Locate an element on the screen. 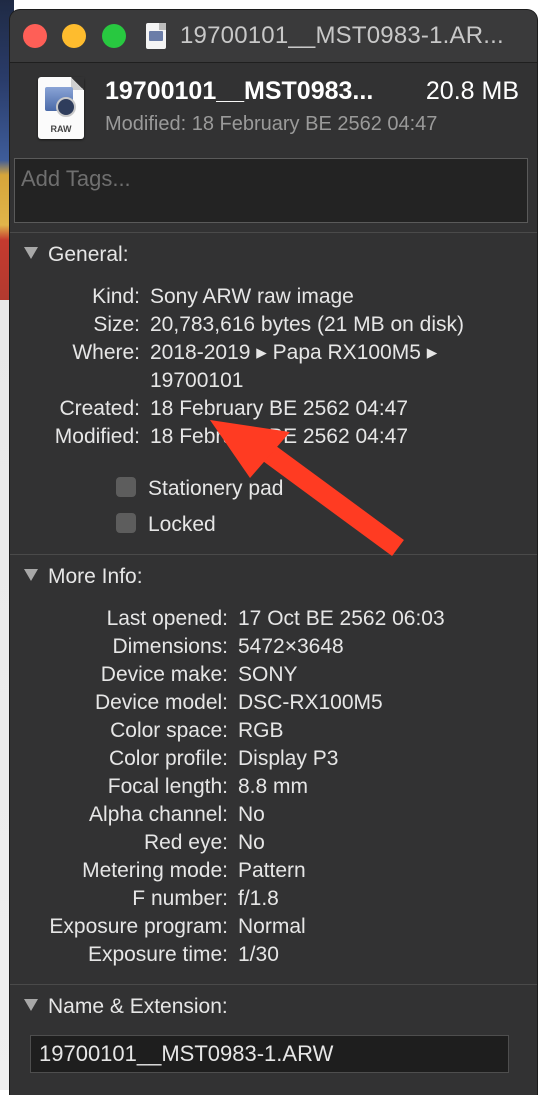 This screenshot has width=548, height=1095. info-value: 5472×3648 is located at coordinates (291, 646).